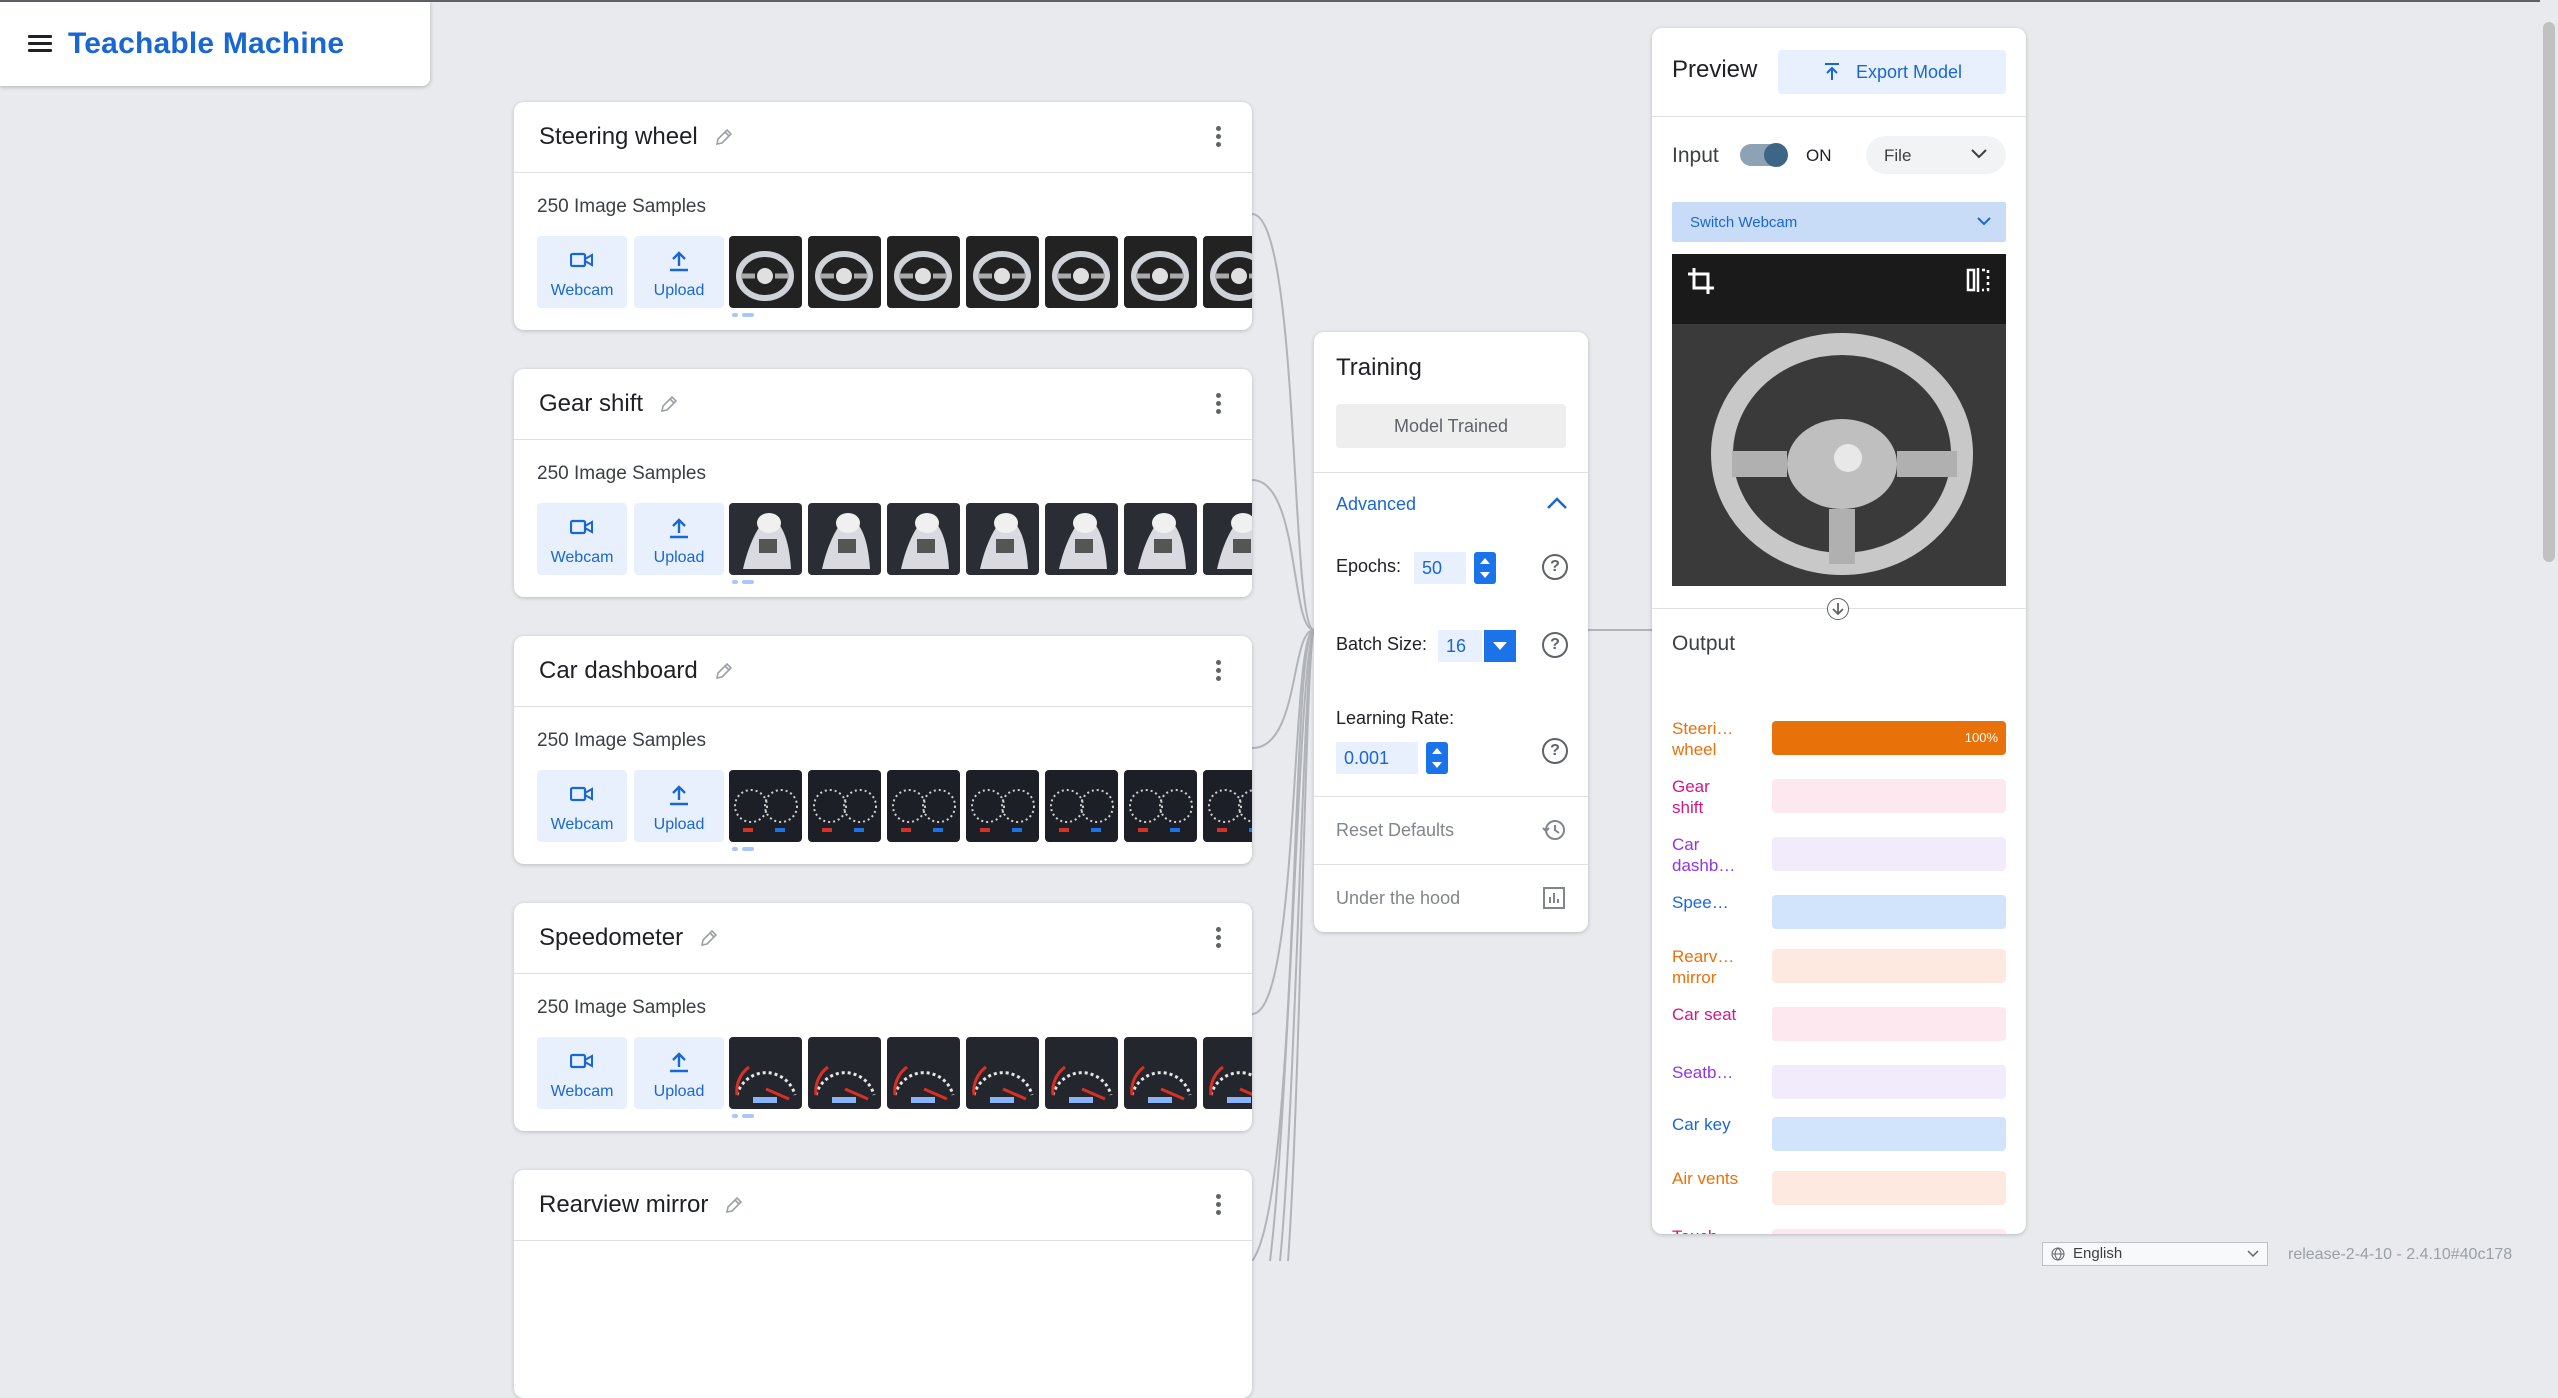 This screenshot has height=1398, width=2558. What do you see at coordinates (883, 1017) in the screenshot?
I see `class-card: Speedometer 250 Image Samples Webcam Upload` at bounding box center [883, 1017].